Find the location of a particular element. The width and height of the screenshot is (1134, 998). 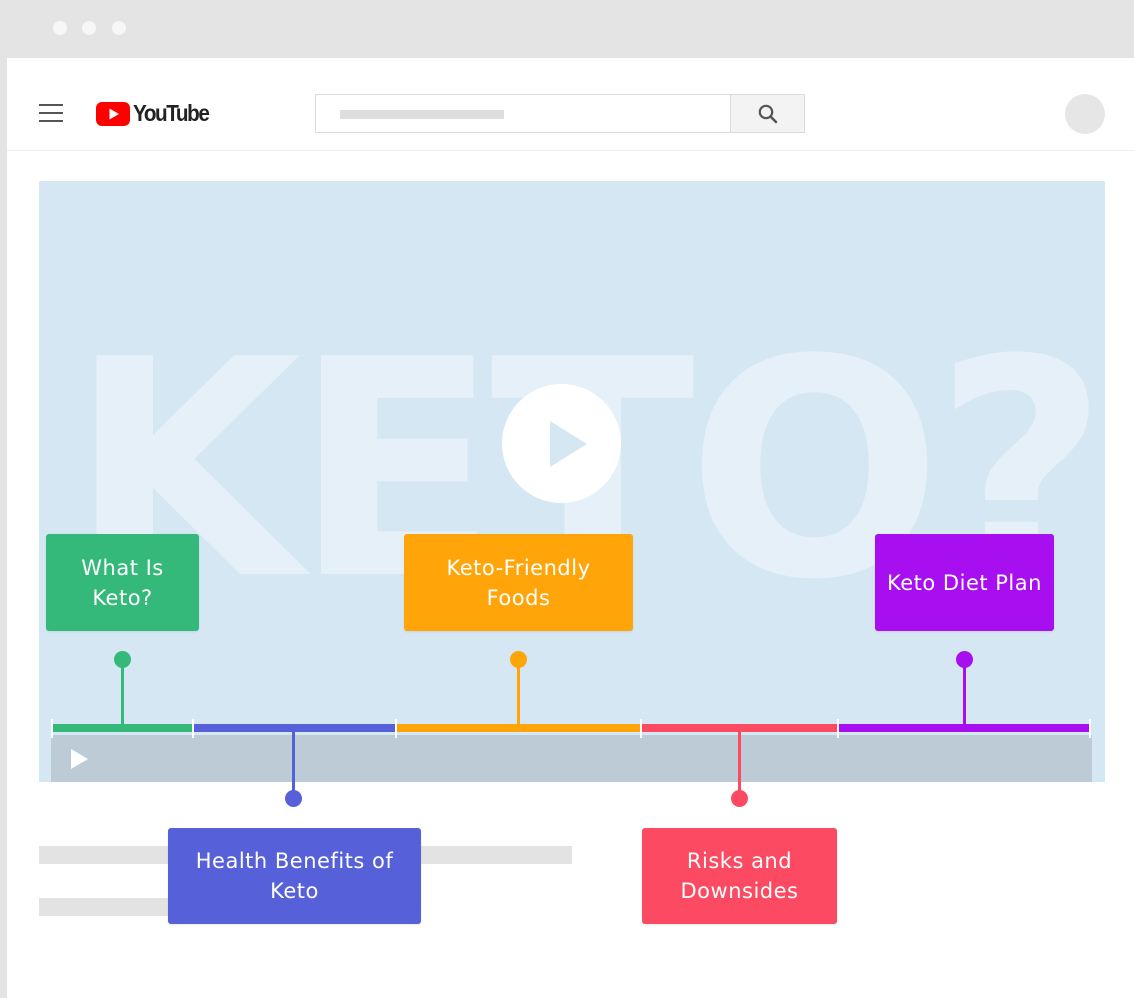

search-input is located at coordinates (523, 113).